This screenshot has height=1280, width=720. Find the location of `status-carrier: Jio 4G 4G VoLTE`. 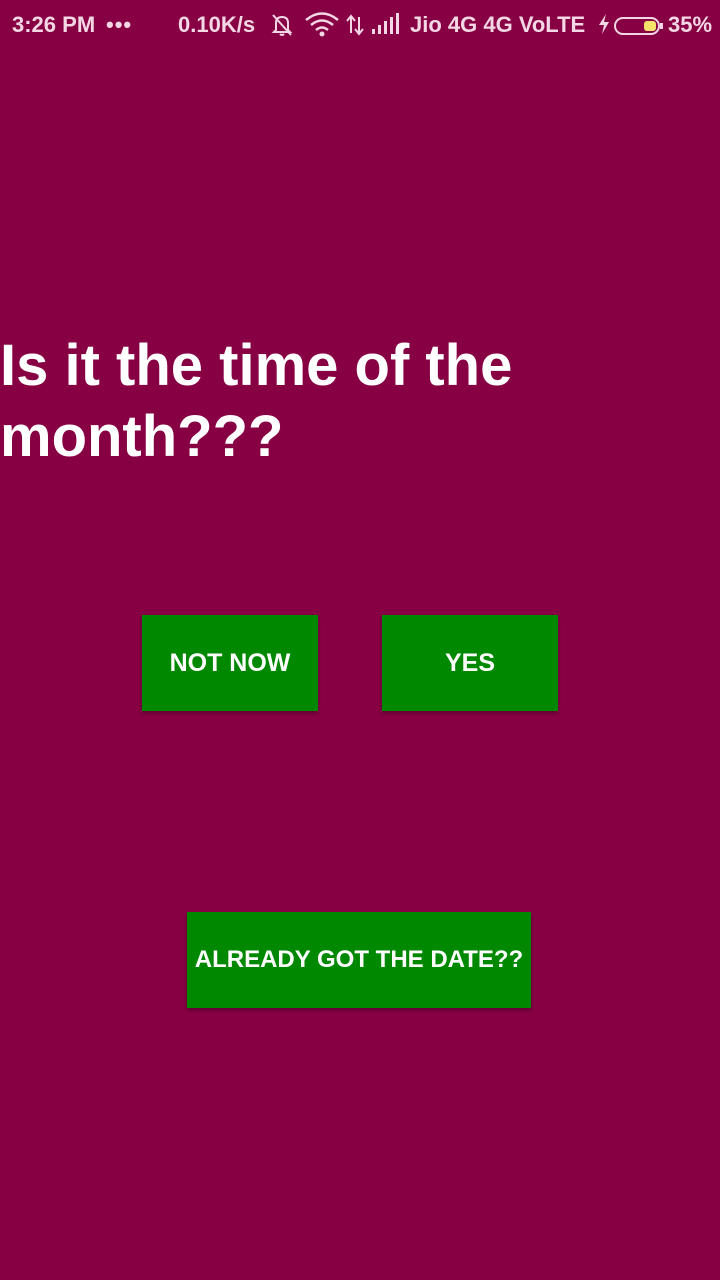

status-carrier: Jio 4G 4G VoLTE is located at coordinates (498, 24).